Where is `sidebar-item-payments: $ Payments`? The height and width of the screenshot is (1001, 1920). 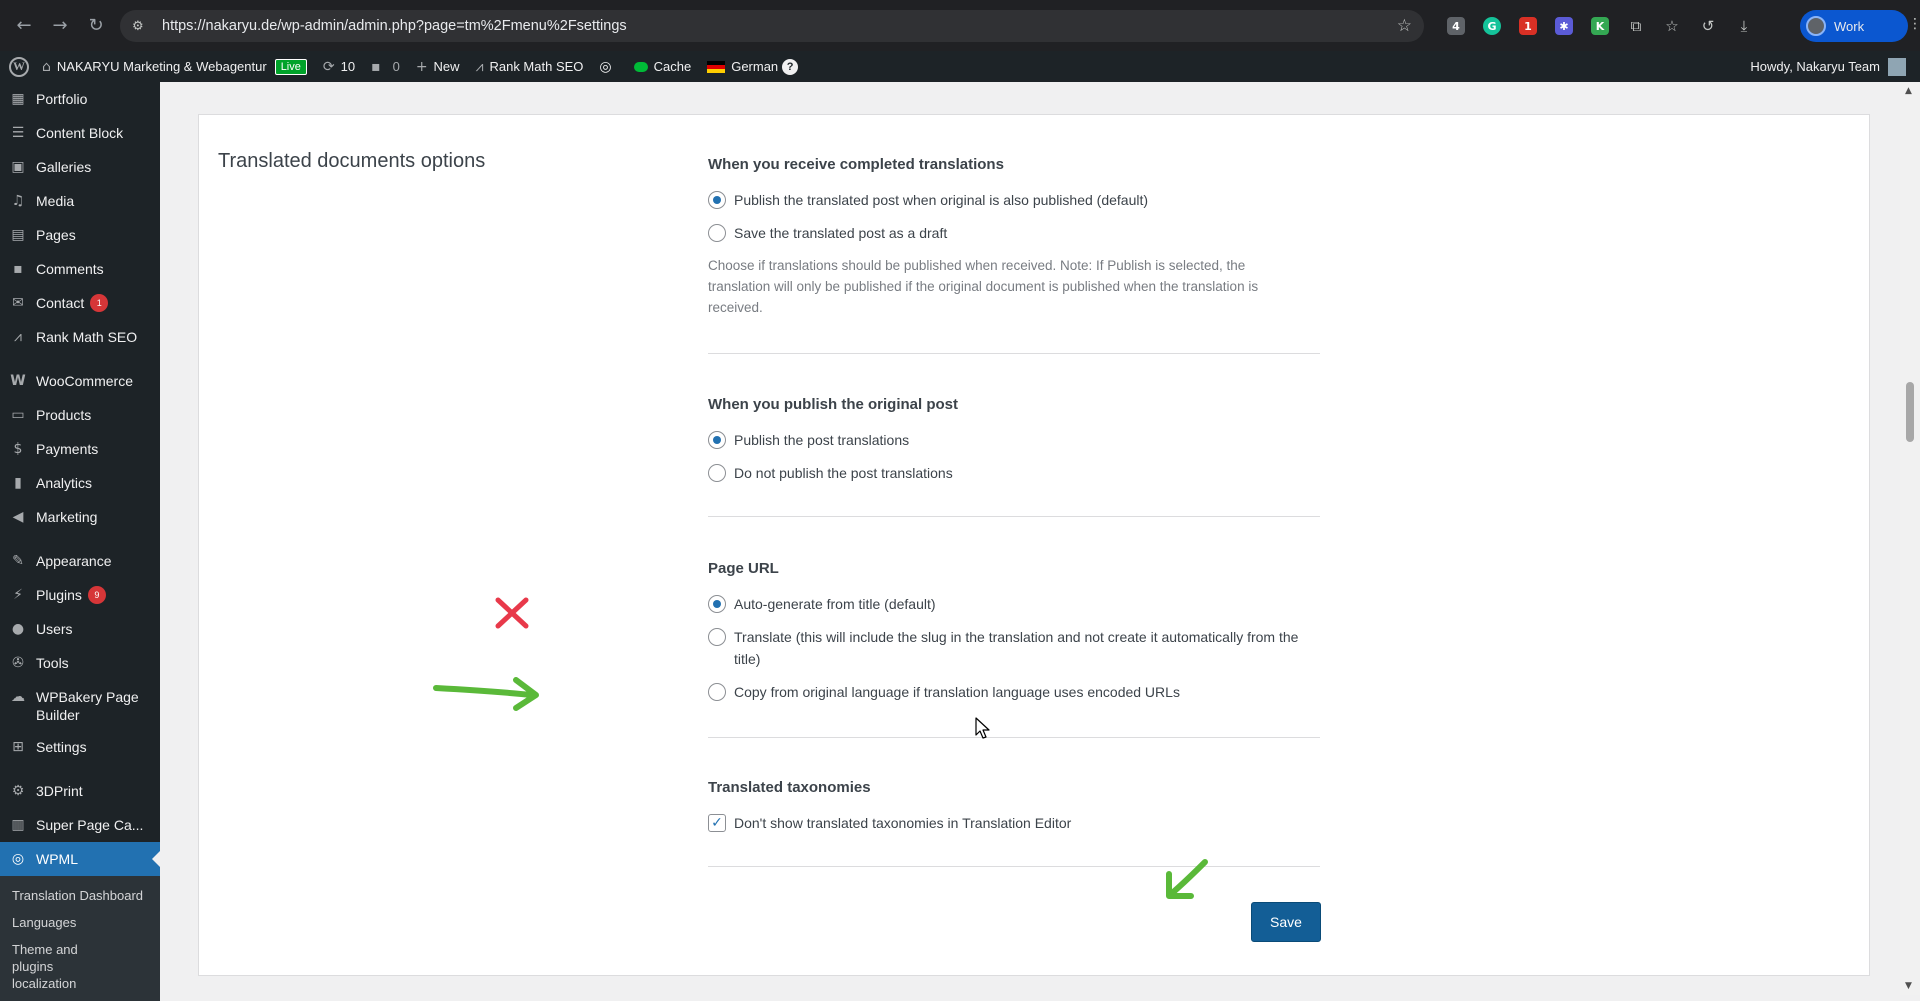 sidebar-item-payments: $ Payments is located at coordinates (80, 449).